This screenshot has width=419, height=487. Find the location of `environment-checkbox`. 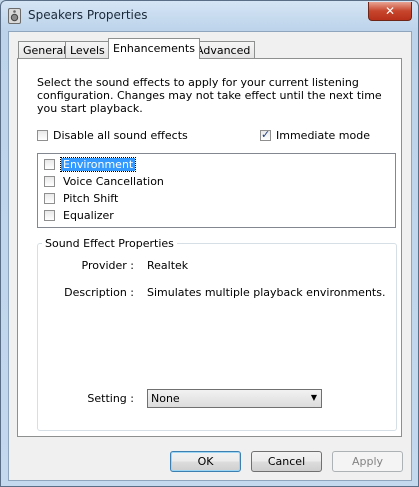

environment-checkbox is located at coordinates (49, 164).